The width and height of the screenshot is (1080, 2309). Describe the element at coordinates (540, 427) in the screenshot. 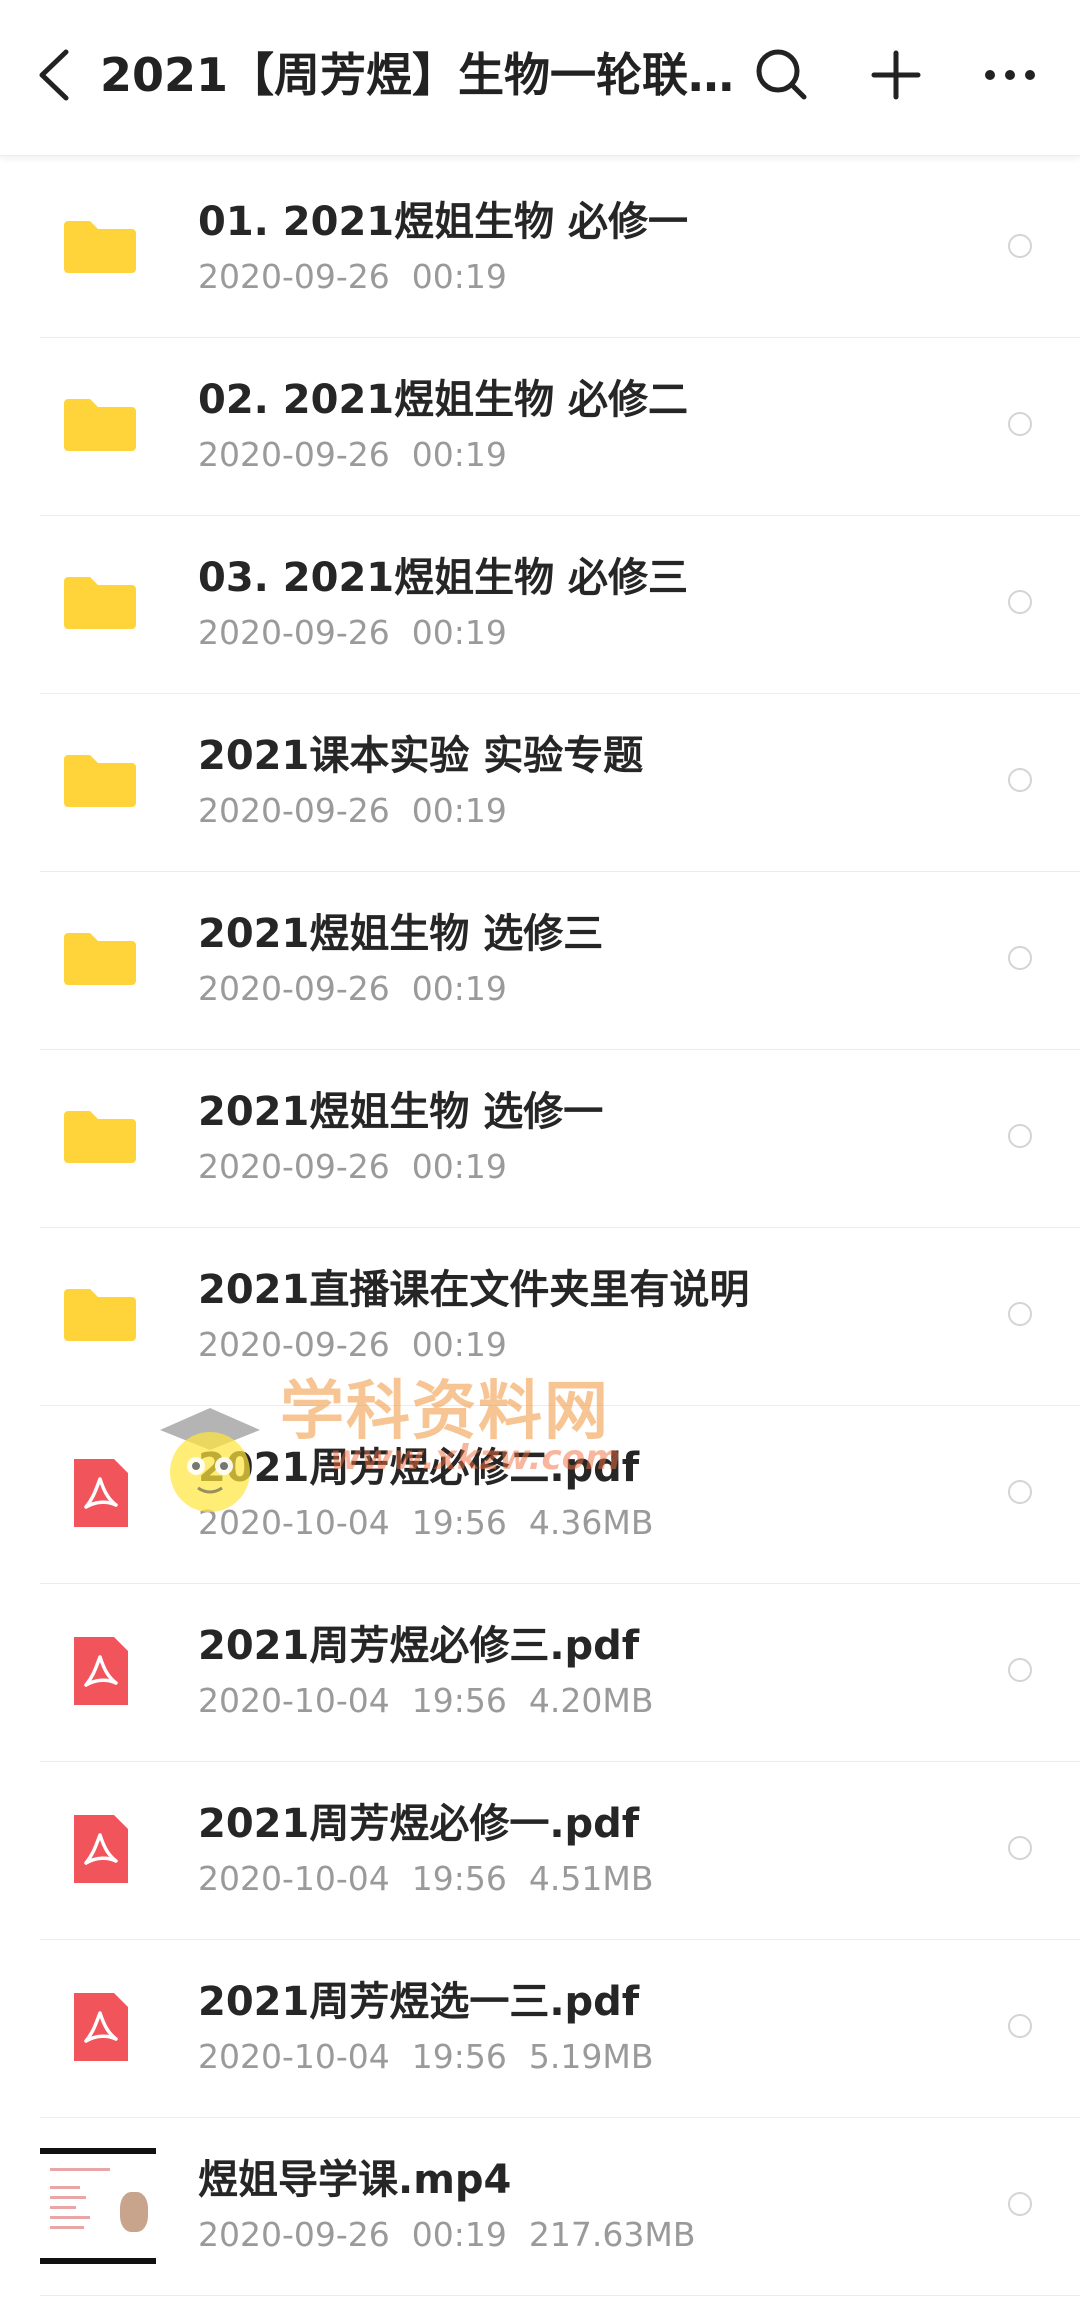

I see `file-list-item: 02. 2021煜姐生物 必修二 2020-09-26 00:19` at that location.